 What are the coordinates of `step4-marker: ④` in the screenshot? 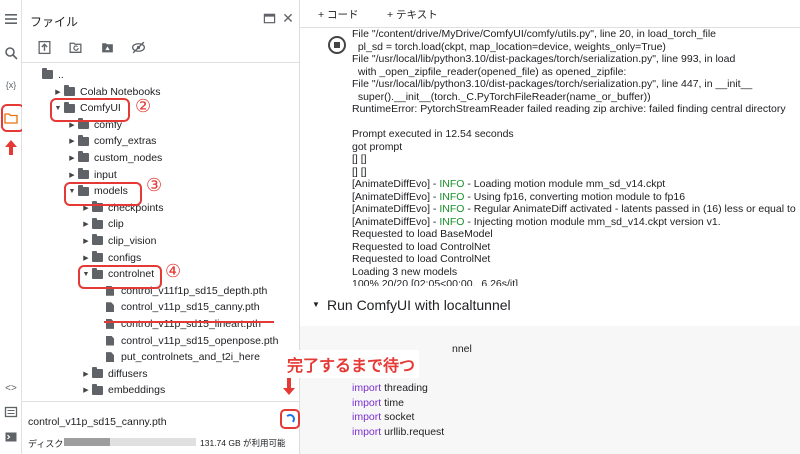 It's located at (173, 271).